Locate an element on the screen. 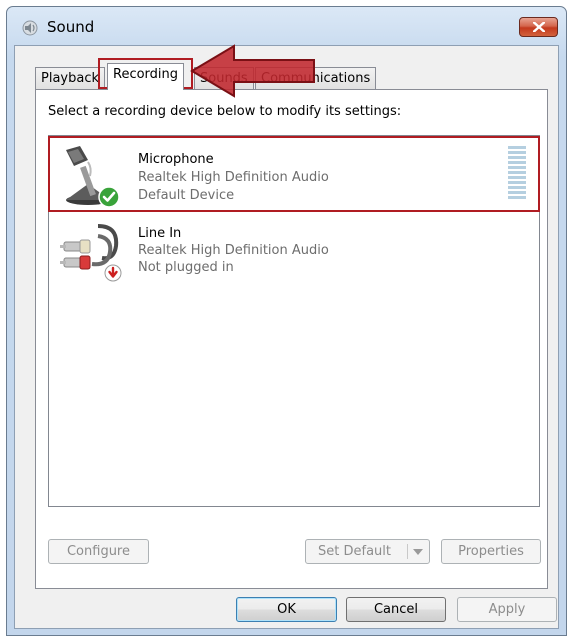  close-button is located at coordinates (538, 27).